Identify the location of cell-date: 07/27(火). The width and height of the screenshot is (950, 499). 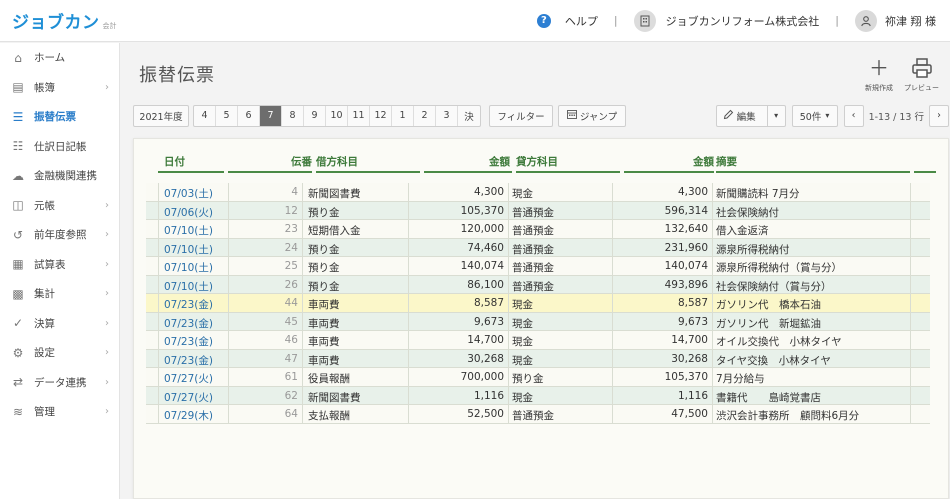
(188, 397).